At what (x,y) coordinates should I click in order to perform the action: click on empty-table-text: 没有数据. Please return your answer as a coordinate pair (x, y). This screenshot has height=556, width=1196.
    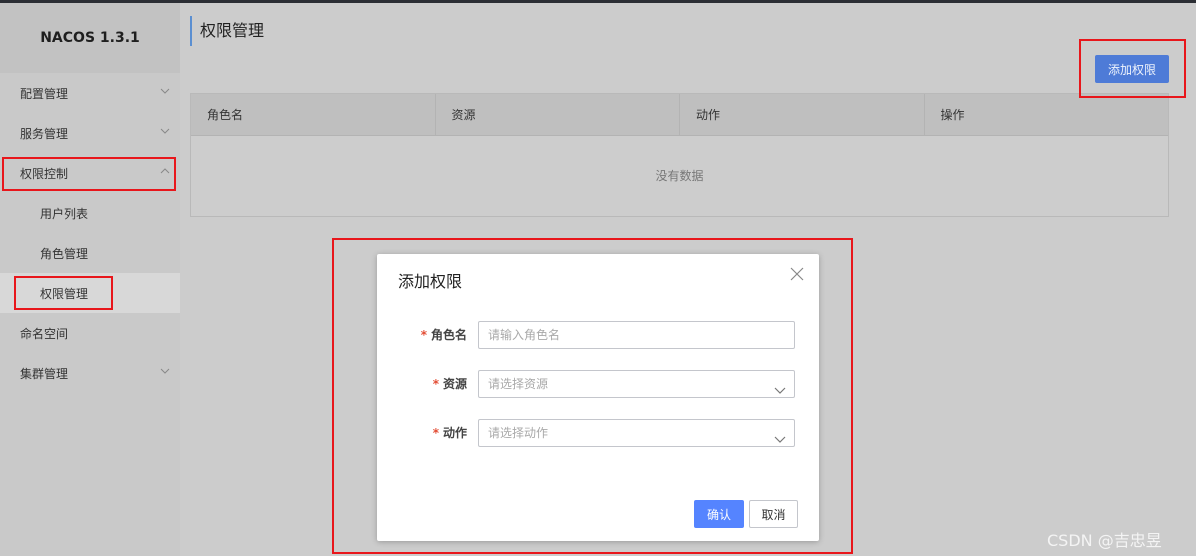
    Looking at the image, I should click on (679, 176).